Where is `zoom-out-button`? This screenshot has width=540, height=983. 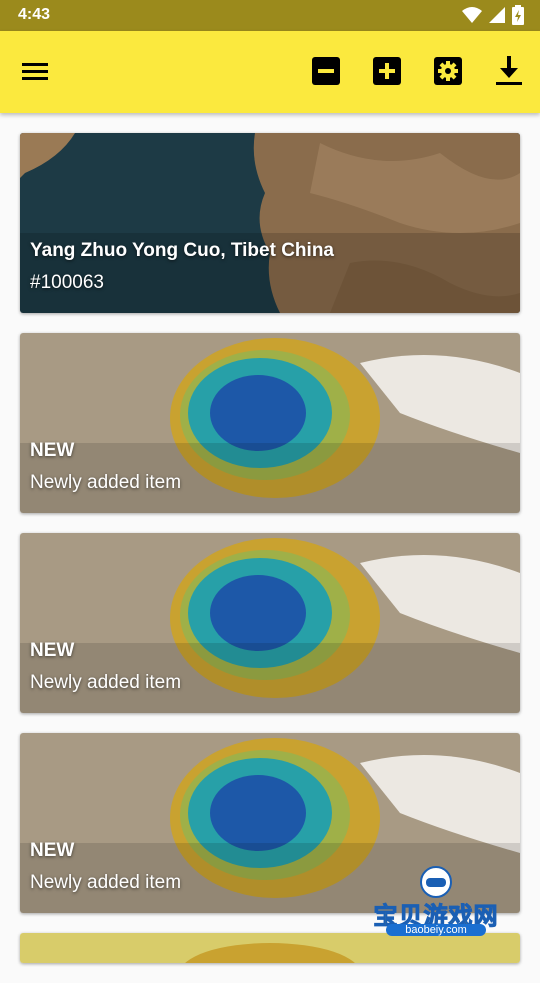 zoom-out-button is located at coordinates (326, 71).